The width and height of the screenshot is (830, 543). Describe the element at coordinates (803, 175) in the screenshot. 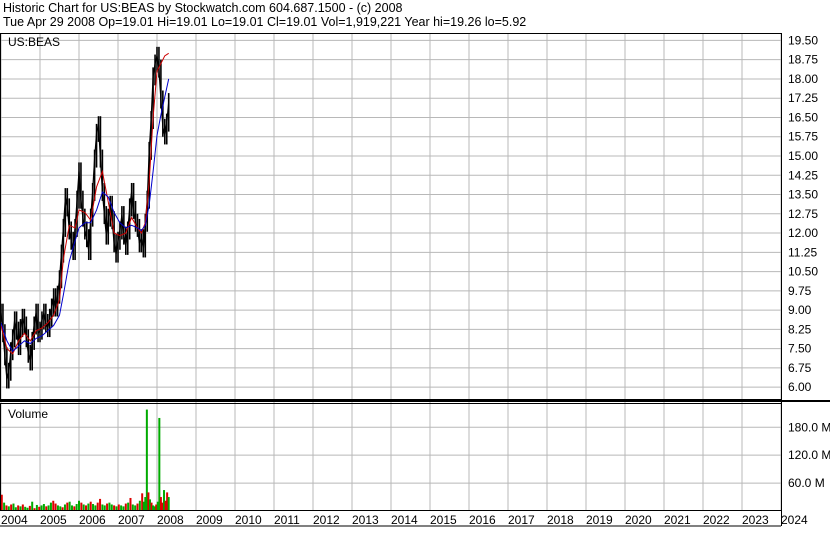

I see `price-tick-label: 14.25` at that location.